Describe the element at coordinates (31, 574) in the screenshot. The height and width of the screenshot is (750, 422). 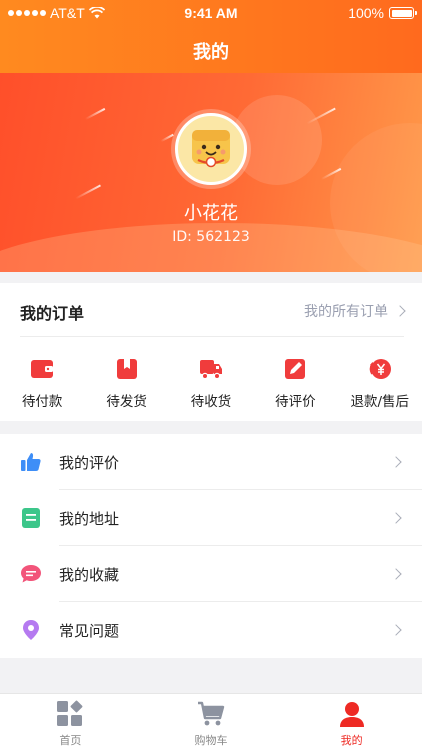
I see `chat-bubble-icon` at that location.